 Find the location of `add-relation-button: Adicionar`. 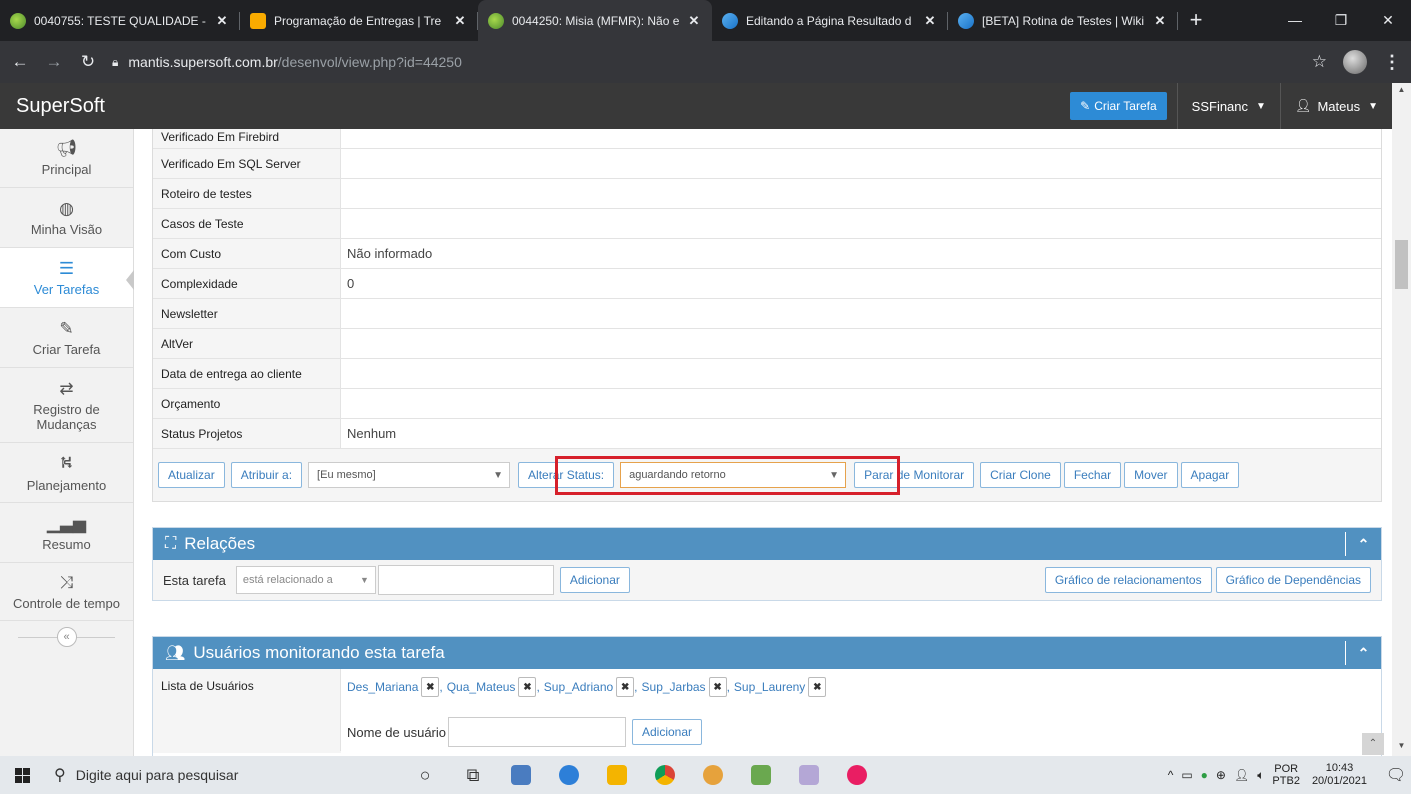

add-relation-button: Adicionar is located at coordinates (594, 580).